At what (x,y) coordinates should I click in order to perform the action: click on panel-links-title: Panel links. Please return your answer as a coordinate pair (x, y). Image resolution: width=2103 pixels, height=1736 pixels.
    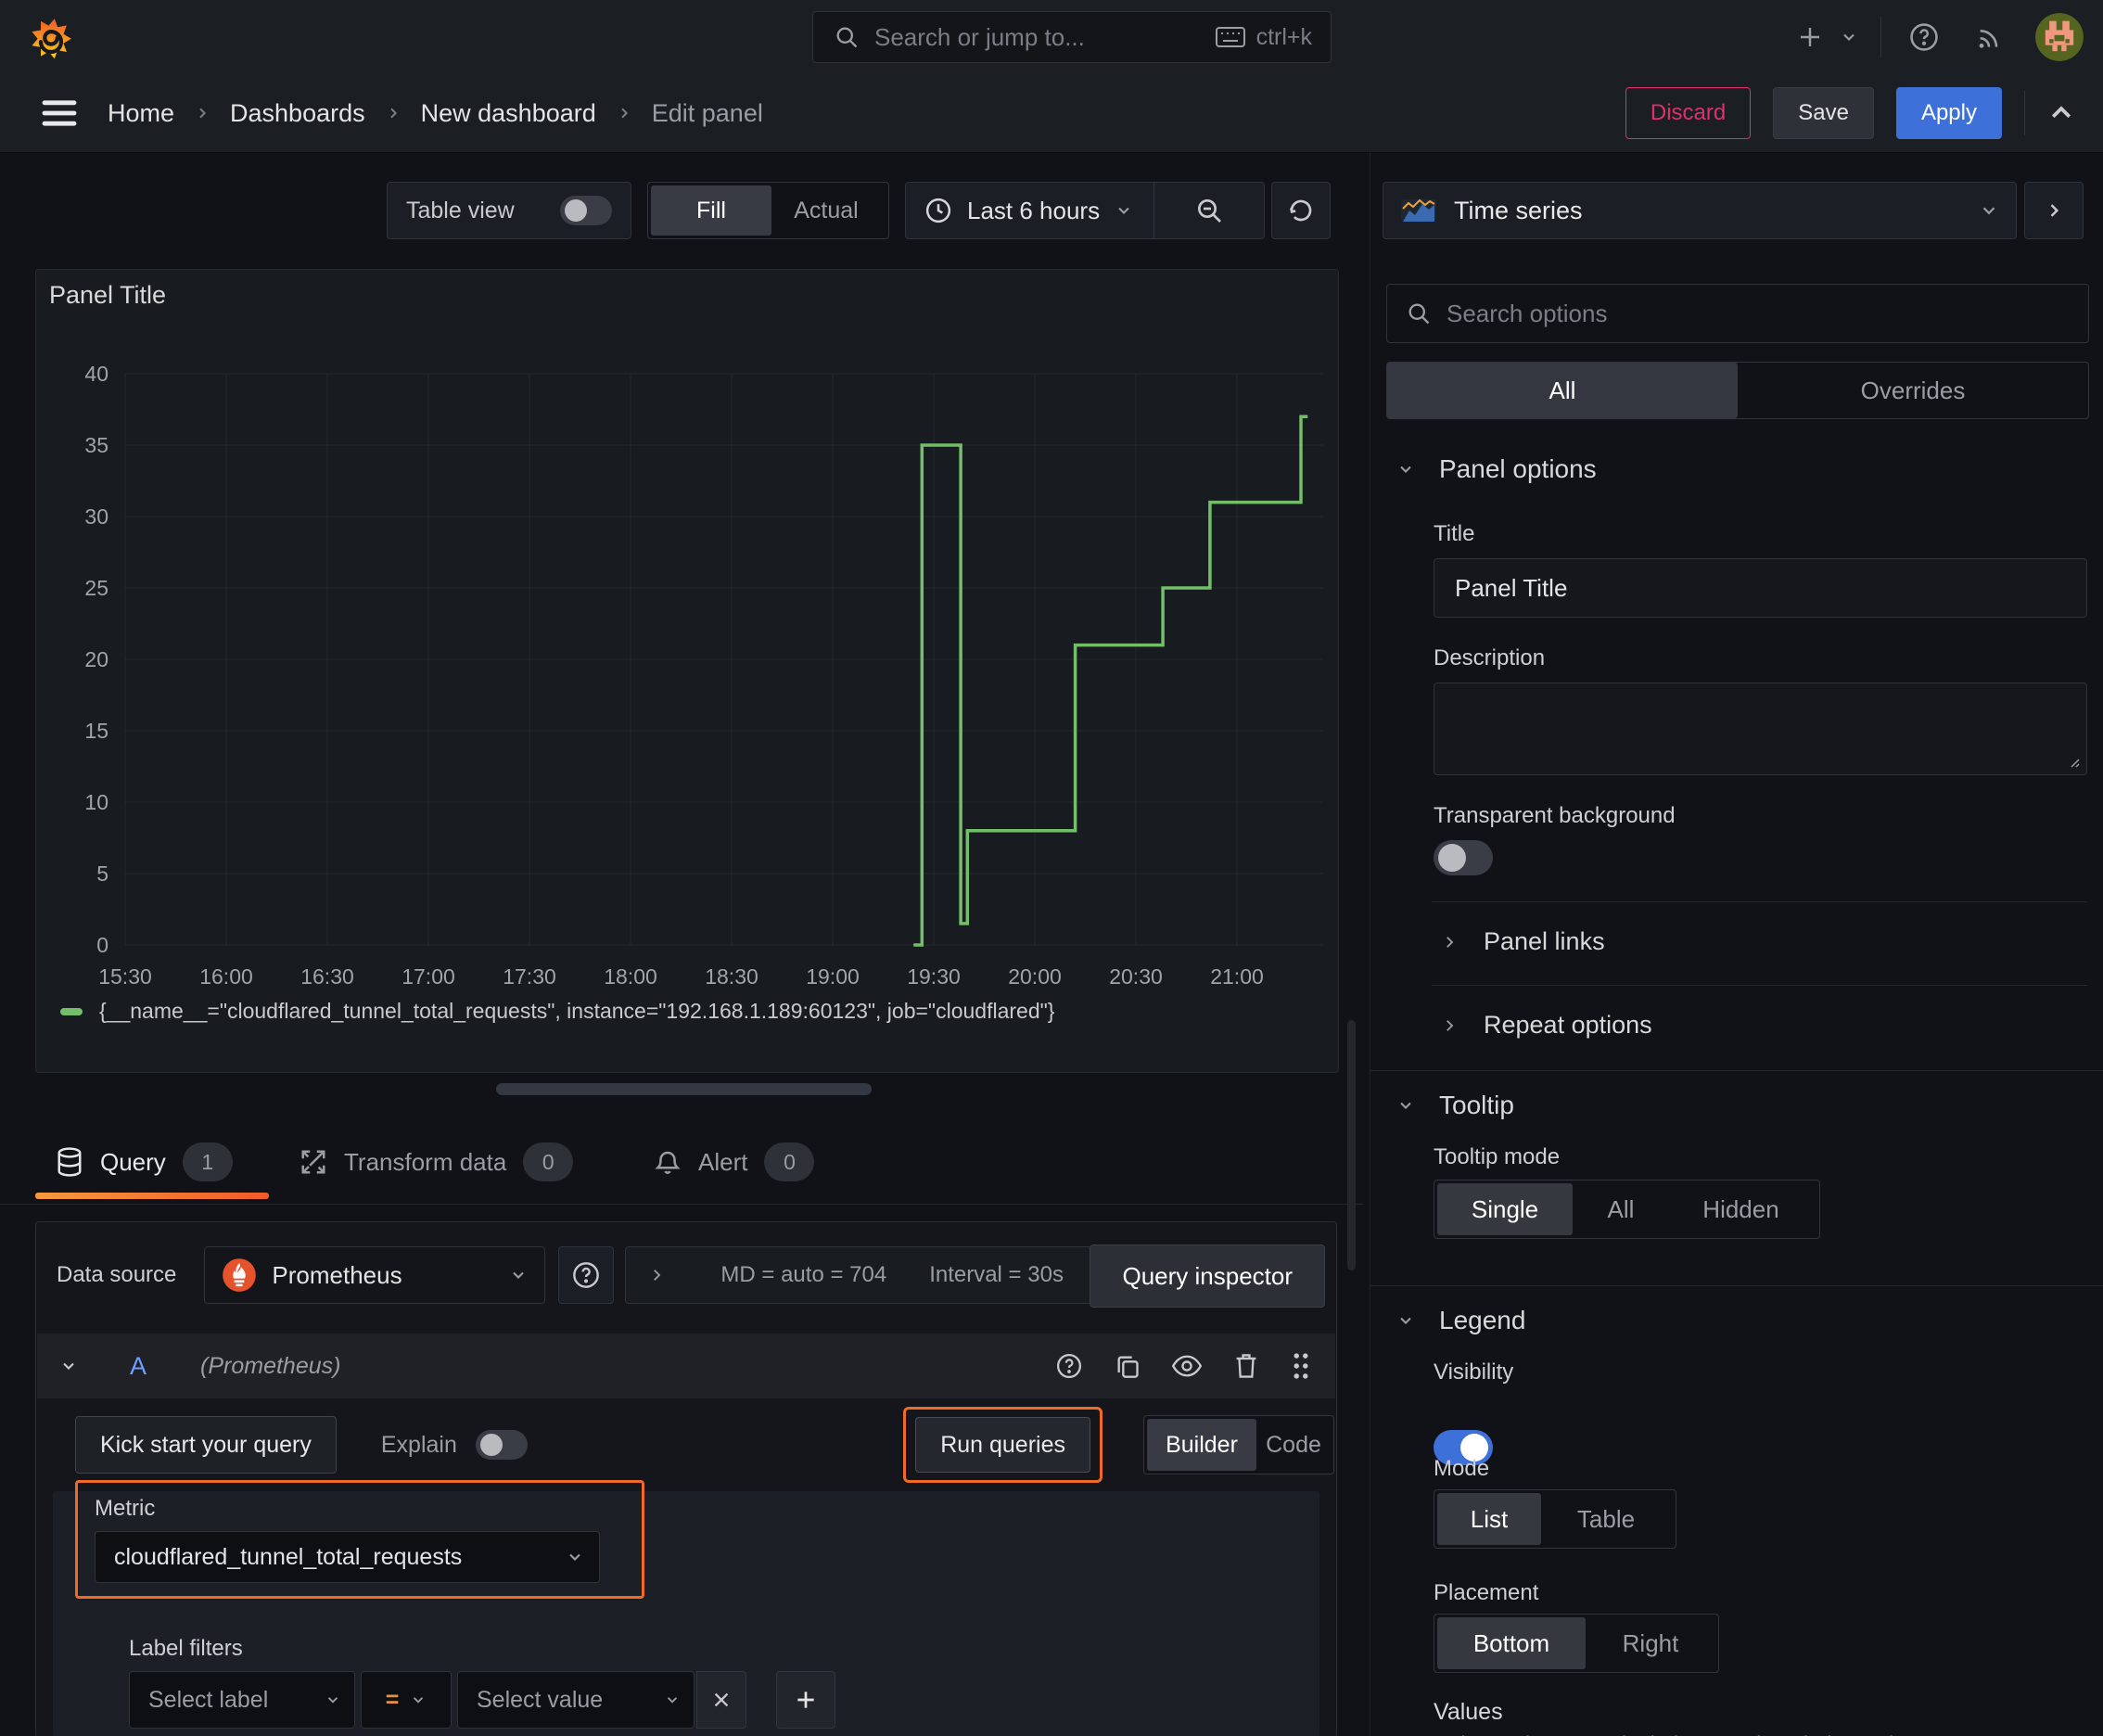
    Looking at the image, I should click on (1544, 941).